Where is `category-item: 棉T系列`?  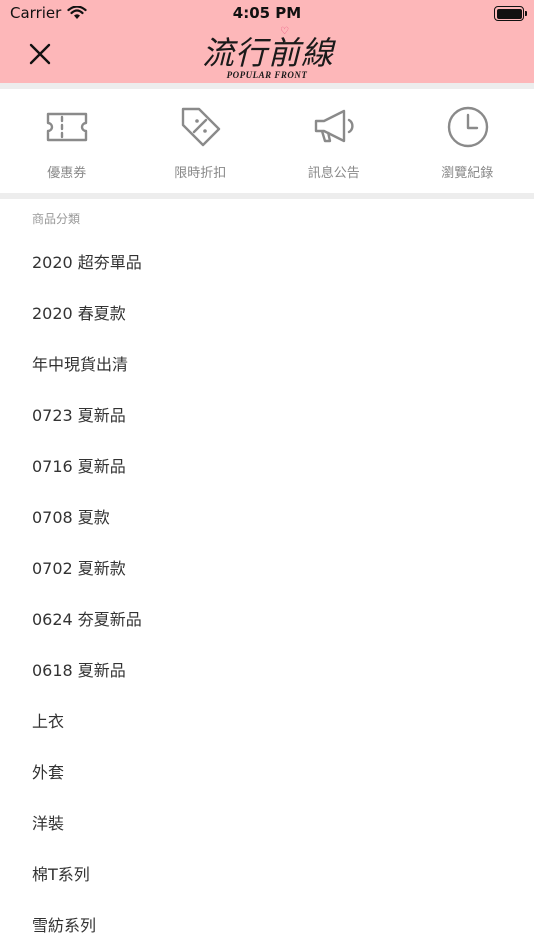
category-item: 棉T系列 is located at coordinates (267, 874).